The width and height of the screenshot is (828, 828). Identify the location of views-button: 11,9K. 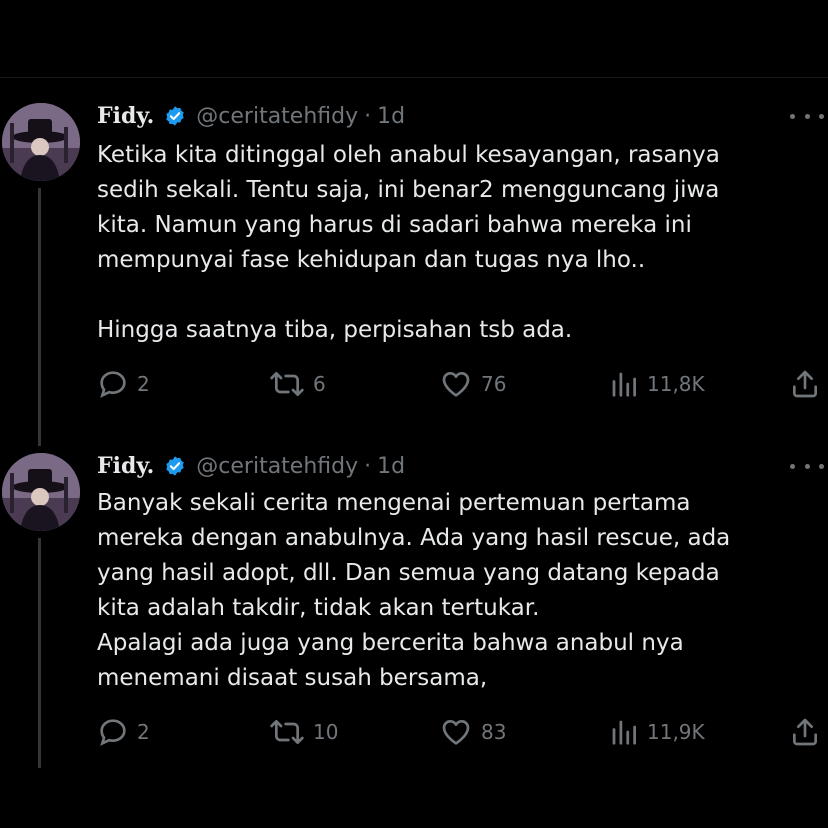
(657, 732).